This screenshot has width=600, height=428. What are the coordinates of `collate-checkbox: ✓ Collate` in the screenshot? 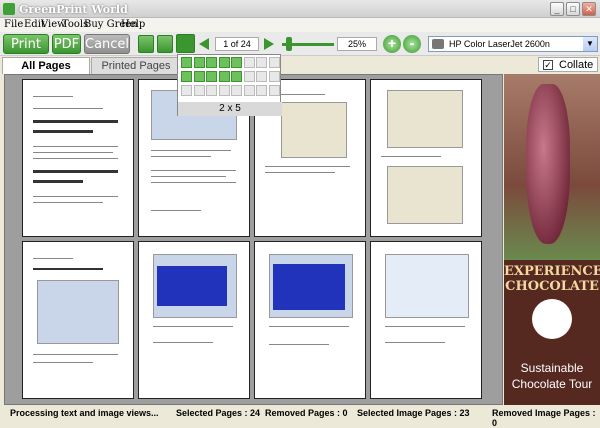 It's located at (568, 64).